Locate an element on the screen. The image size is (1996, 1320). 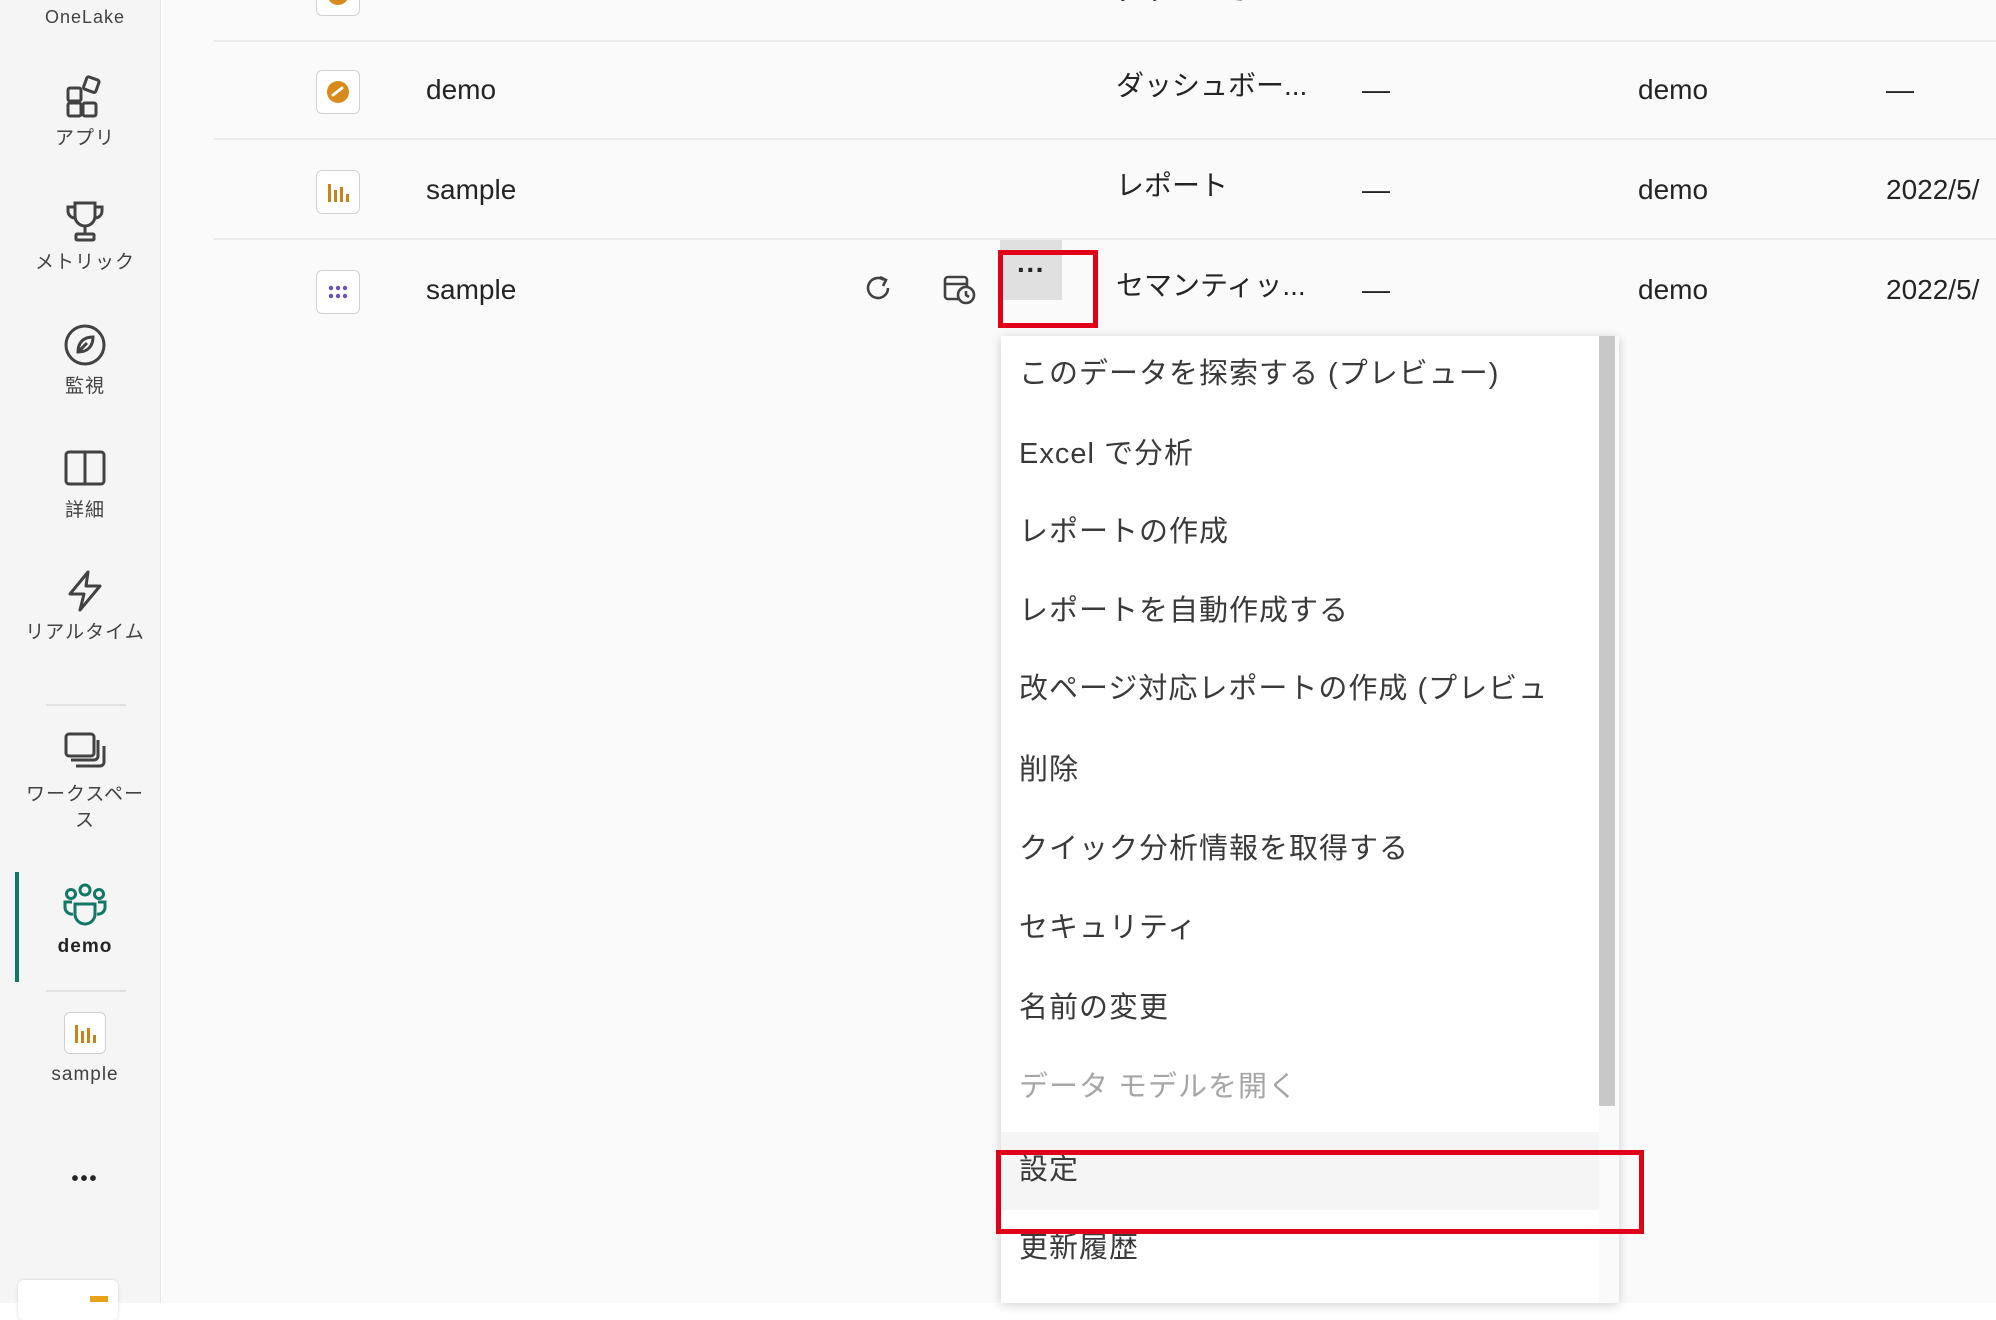
menu-item-label: セキュリティ is located at coordinates (1108, 928).